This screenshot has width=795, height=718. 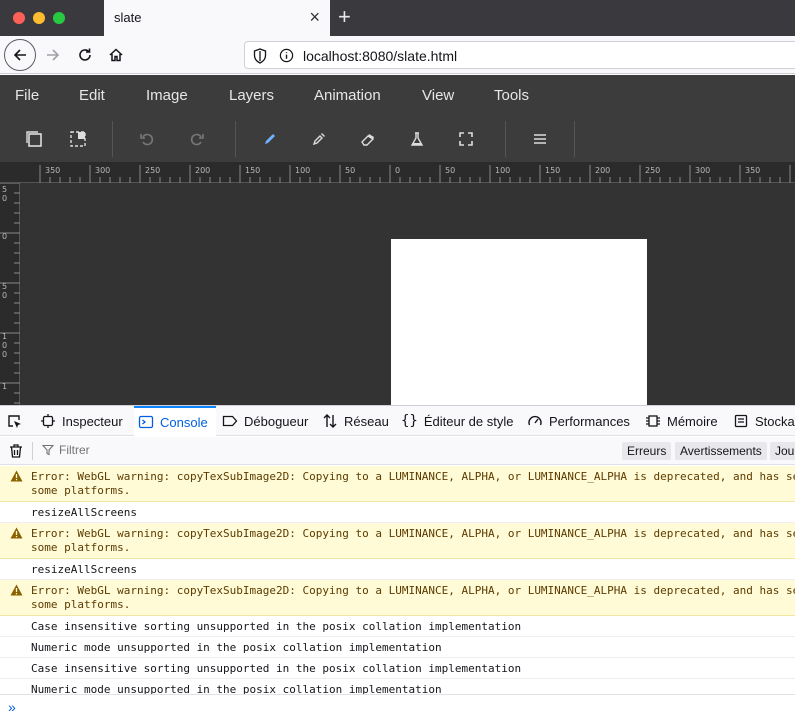 I want to click on ruler-label: 150, so click(x=553, y=170).